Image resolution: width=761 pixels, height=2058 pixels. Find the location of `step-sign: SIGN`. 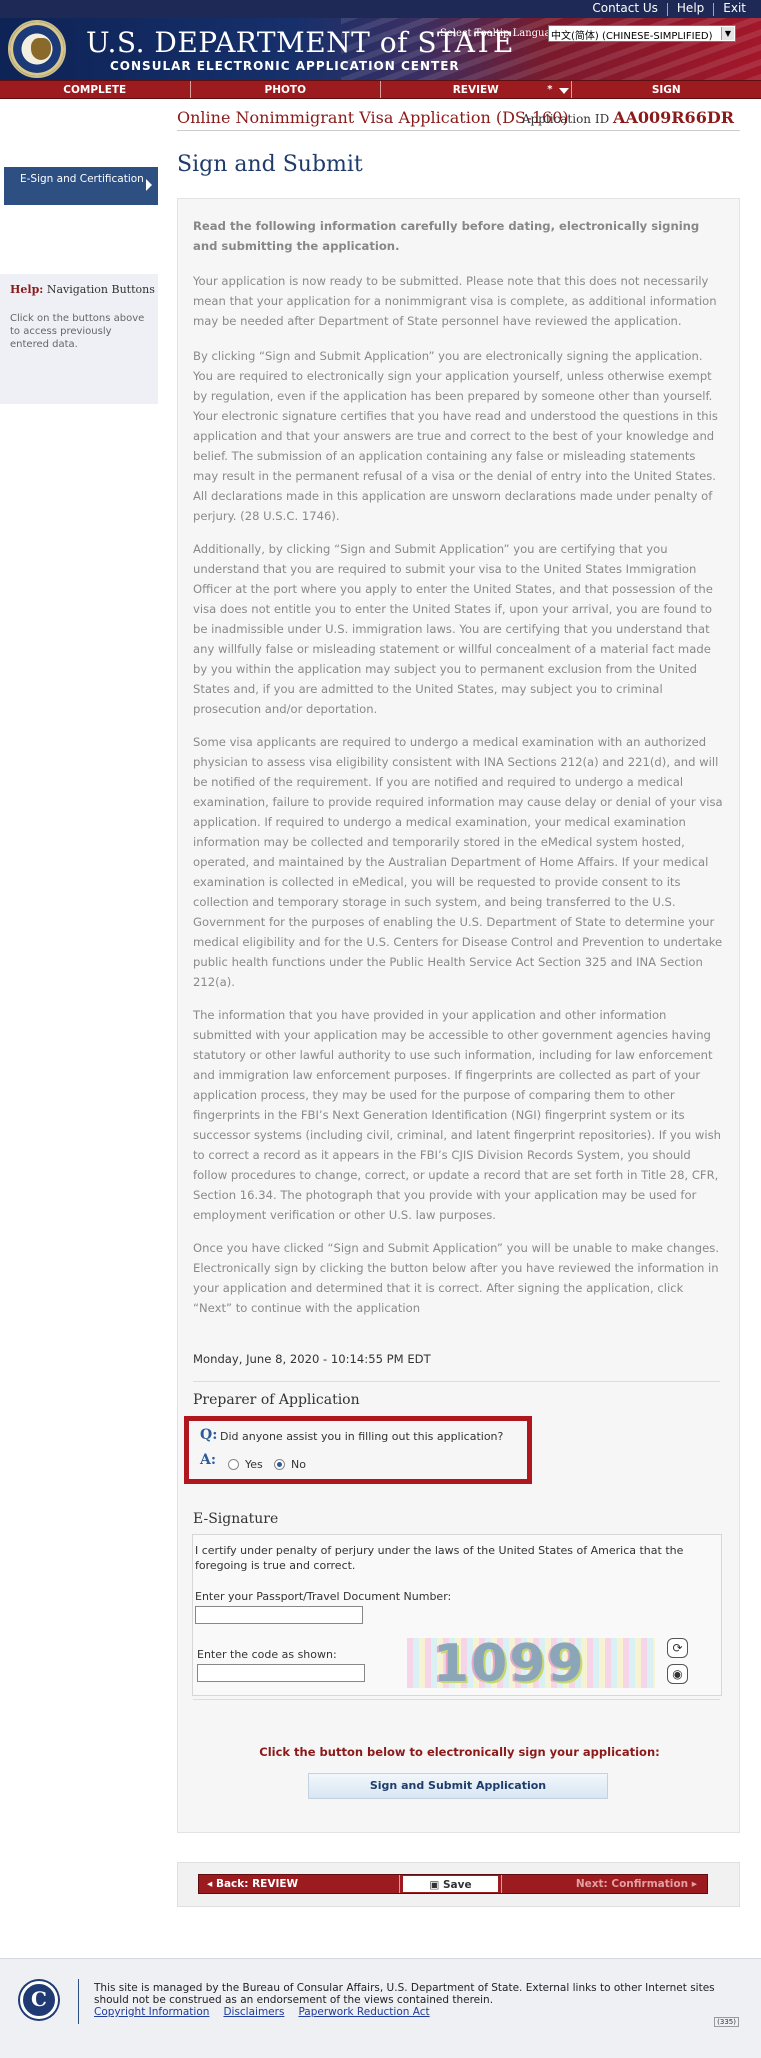

step-sign: SIGN is located at coordinates (666, 89).